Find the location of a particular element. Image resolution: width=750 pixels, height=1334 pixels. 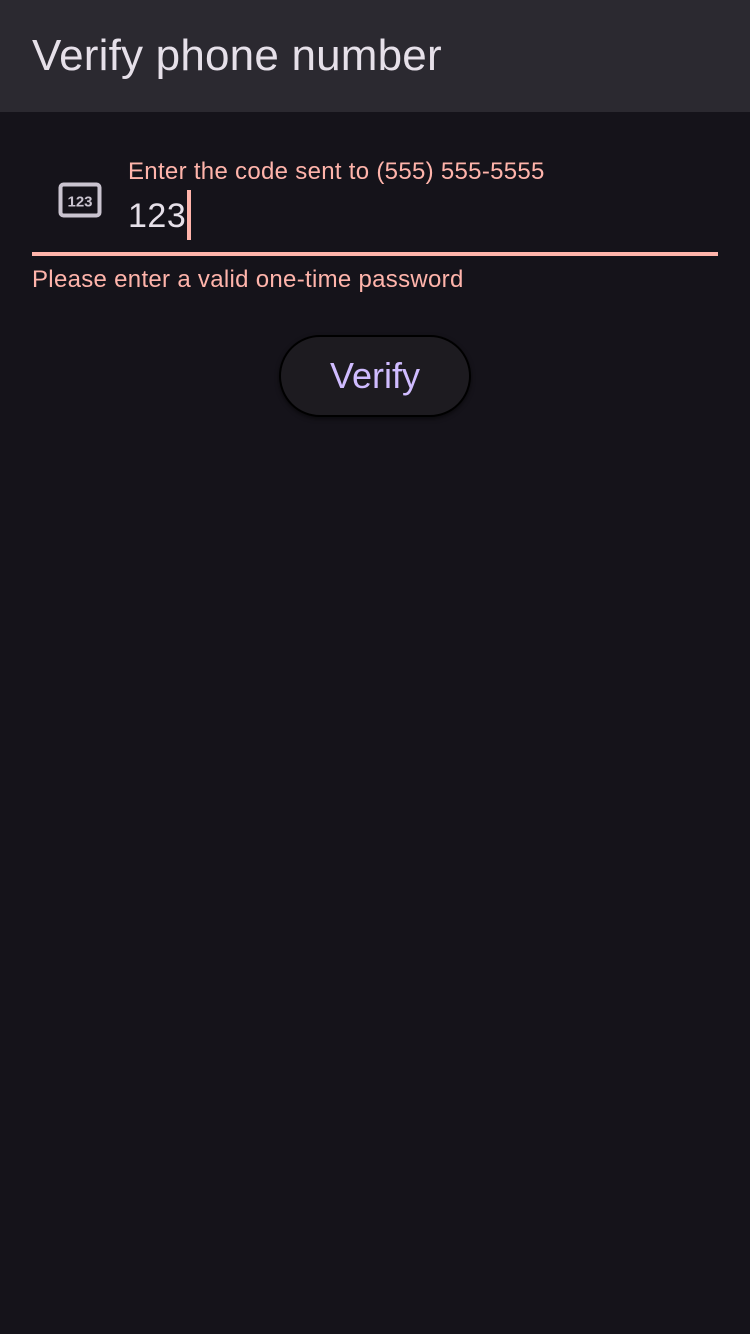

otp-error-message: Please enter a valid one-time password is located at coordinates (248, 279).